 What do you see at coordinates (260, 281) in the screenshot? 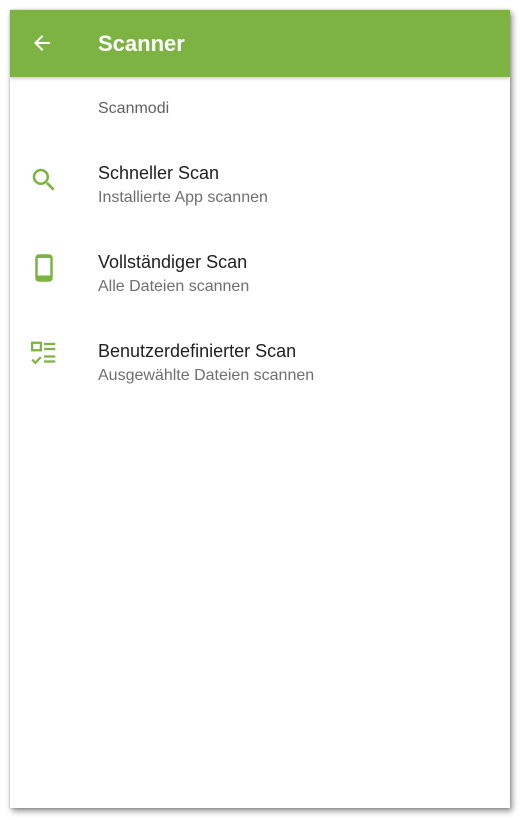
I see `list-item-full-scan: Vollständiger Scan Alle Dateien scannen` at bounding box center [260, 281].